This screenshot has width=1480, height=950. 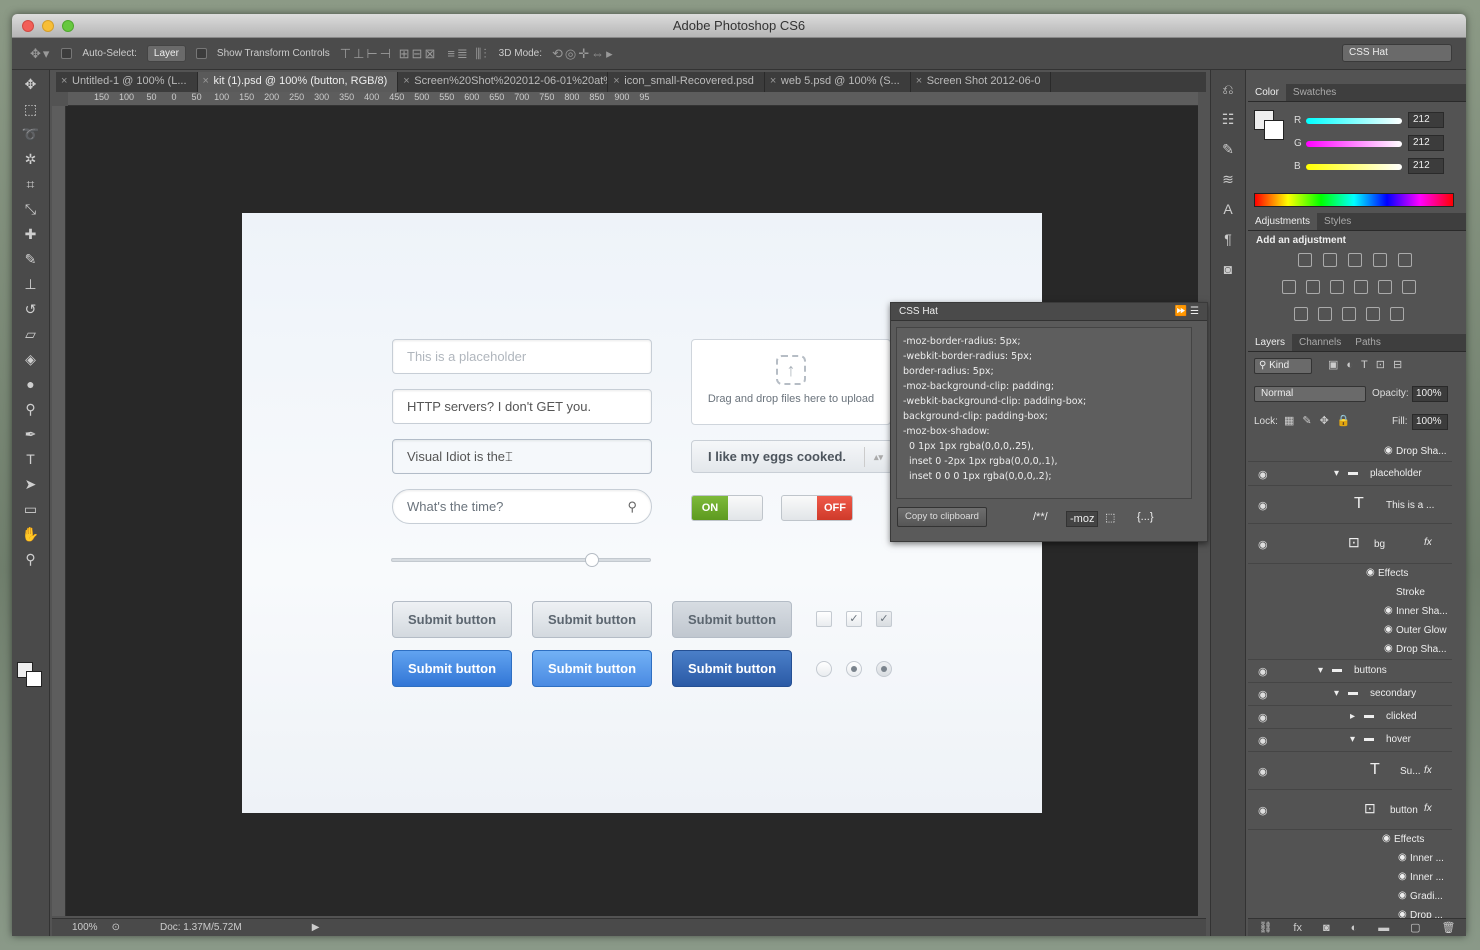 I want to click on moz-toggle: -moz, so click(x=1082, y=519).